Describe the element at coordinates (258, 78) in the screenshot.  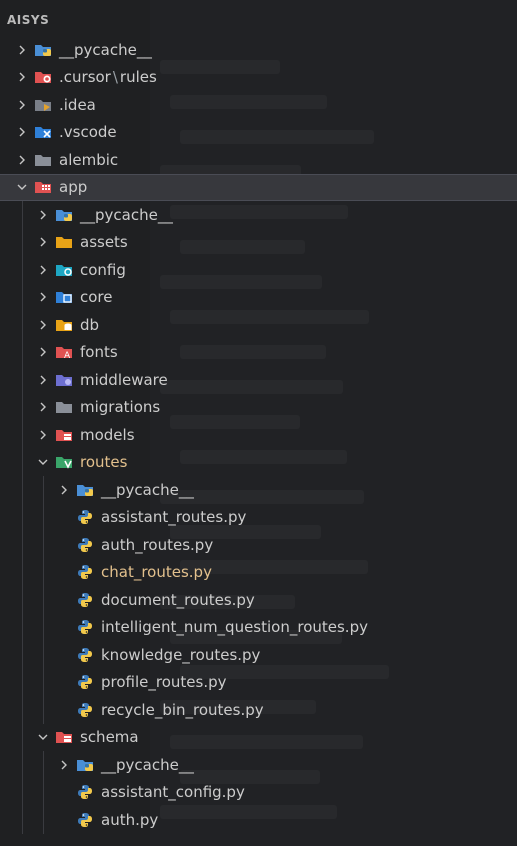
I see `tree-folder-row: .cursor \ rules` at that location.